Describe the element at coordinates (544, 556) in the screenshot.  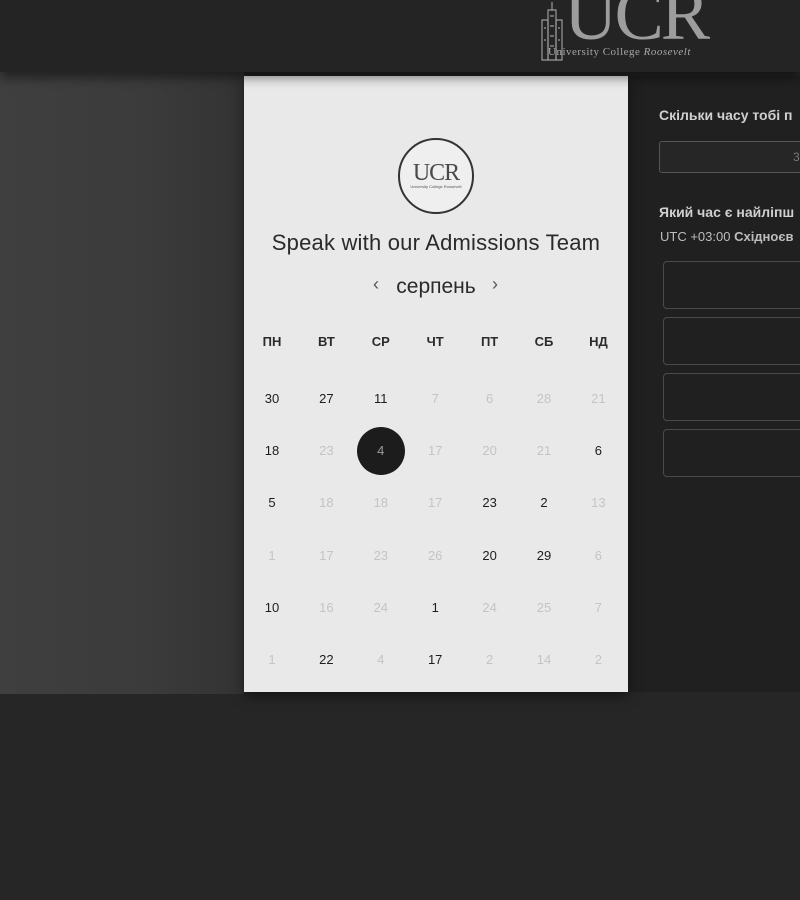
I see `day-cell-available: 29` at that location.